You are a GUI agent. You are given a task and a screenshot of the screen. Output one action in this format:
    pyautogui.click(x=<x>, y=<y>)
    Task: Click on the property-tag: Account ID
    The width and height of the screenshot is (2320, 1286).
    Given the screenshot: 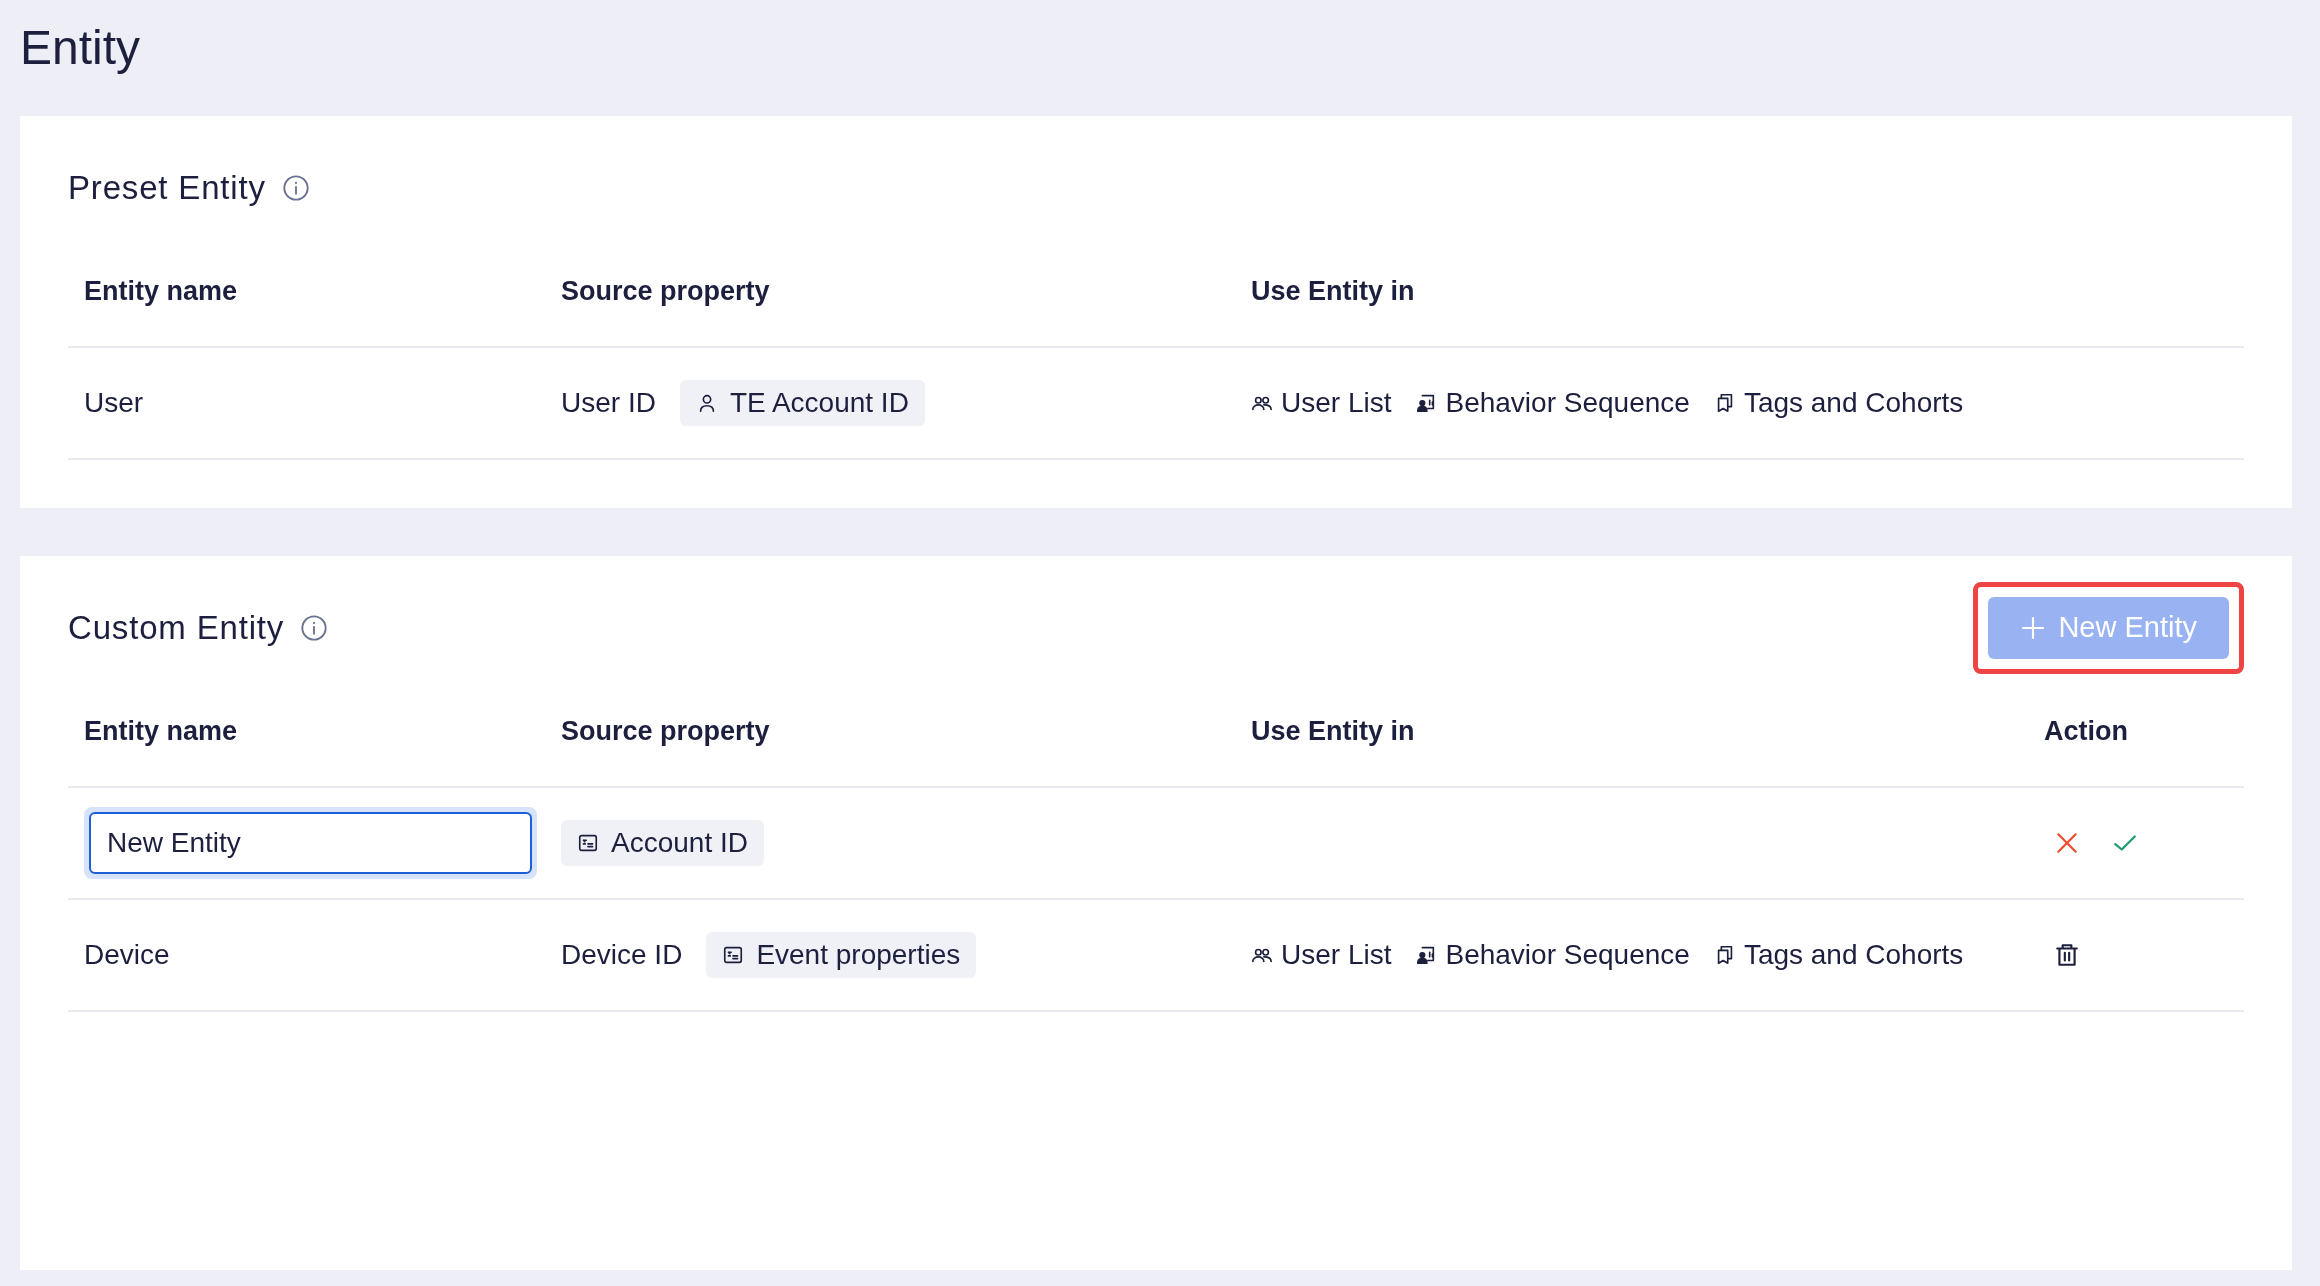 What is the action you would take?
    pyautogui.click(x=662, y=843)
    